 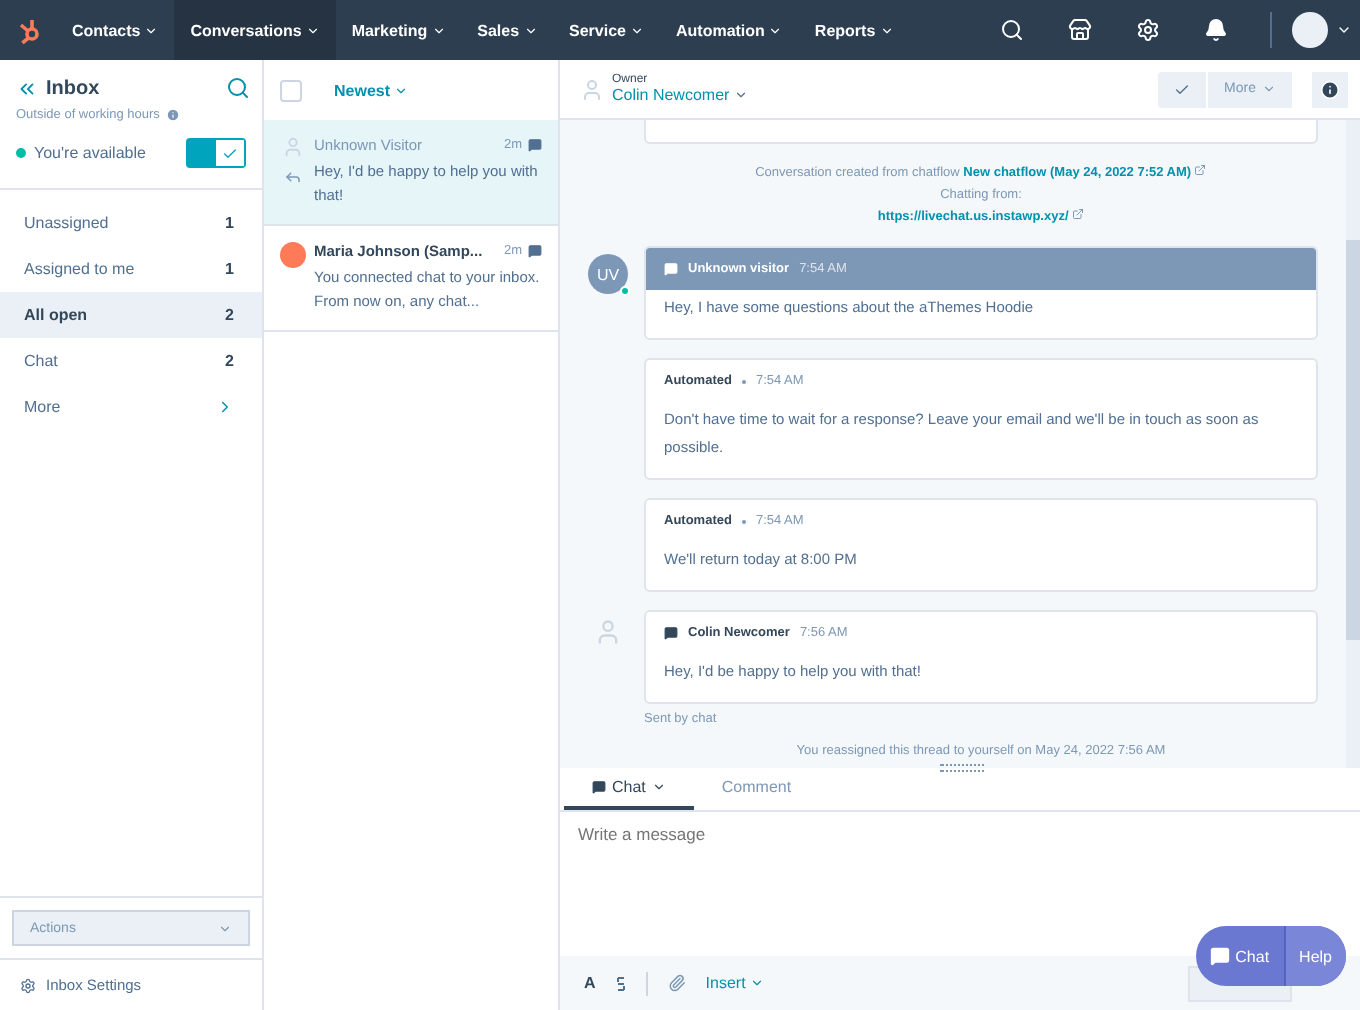 I want to click on select-all-checkbox, so click(x=291, y=90).